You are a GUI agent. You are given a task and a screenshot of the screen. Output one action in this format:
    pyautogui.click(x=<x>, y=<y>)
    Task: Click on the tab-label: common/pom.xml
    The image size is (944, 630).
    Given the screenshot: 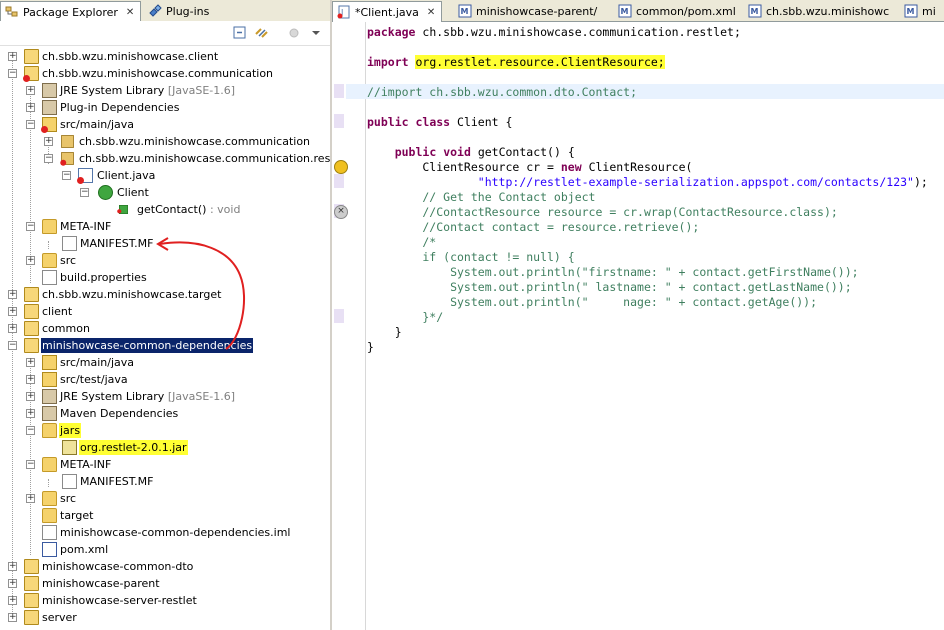 What is the action you would take?
    pyautogui.click(x=686, y=11)
    